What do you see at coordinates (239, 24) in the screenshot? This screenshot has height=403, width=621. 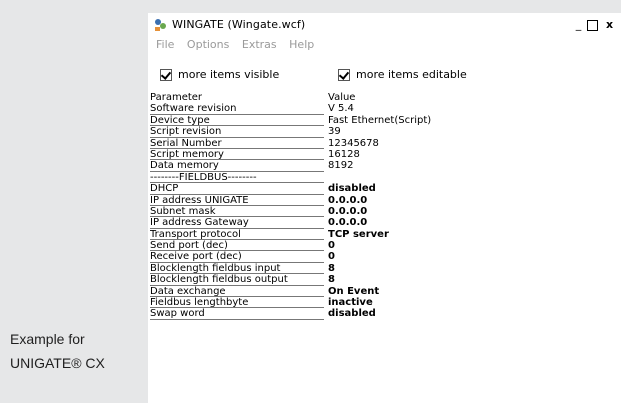 I see `window-title: WINGATE (Wingate.wcf)` at bounding box center [239, 24].